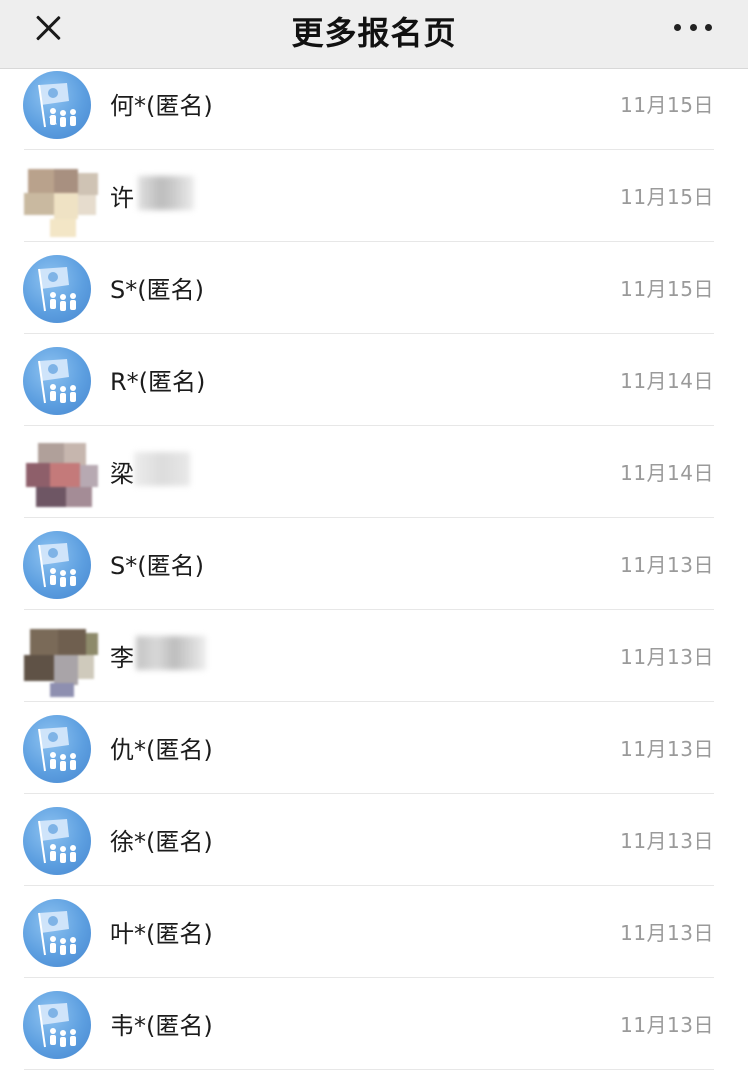 The image size is (748, 1070). Describe the element at coordinates (374, 840) in the screenshot. I see `list-item: 徐*(匿名) 11月13日` at that location.